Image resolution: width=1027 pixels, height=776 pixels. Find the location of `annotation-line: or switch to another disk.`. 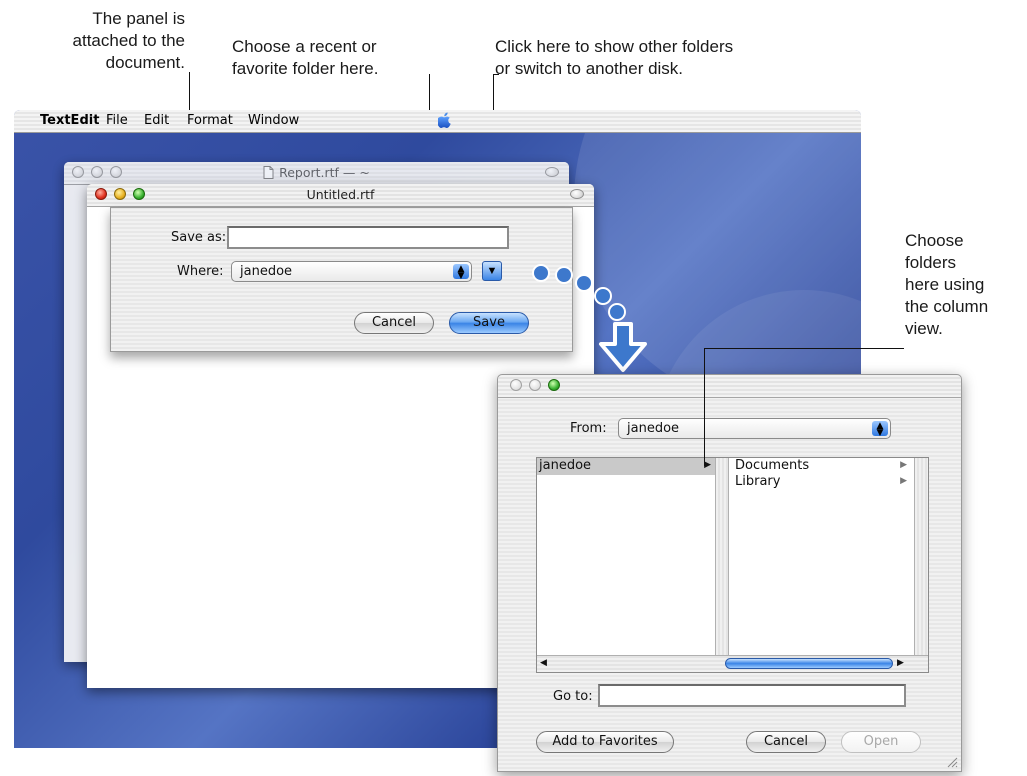

annotation-line: or switch to another disk. is located at coordinates (589, 68).